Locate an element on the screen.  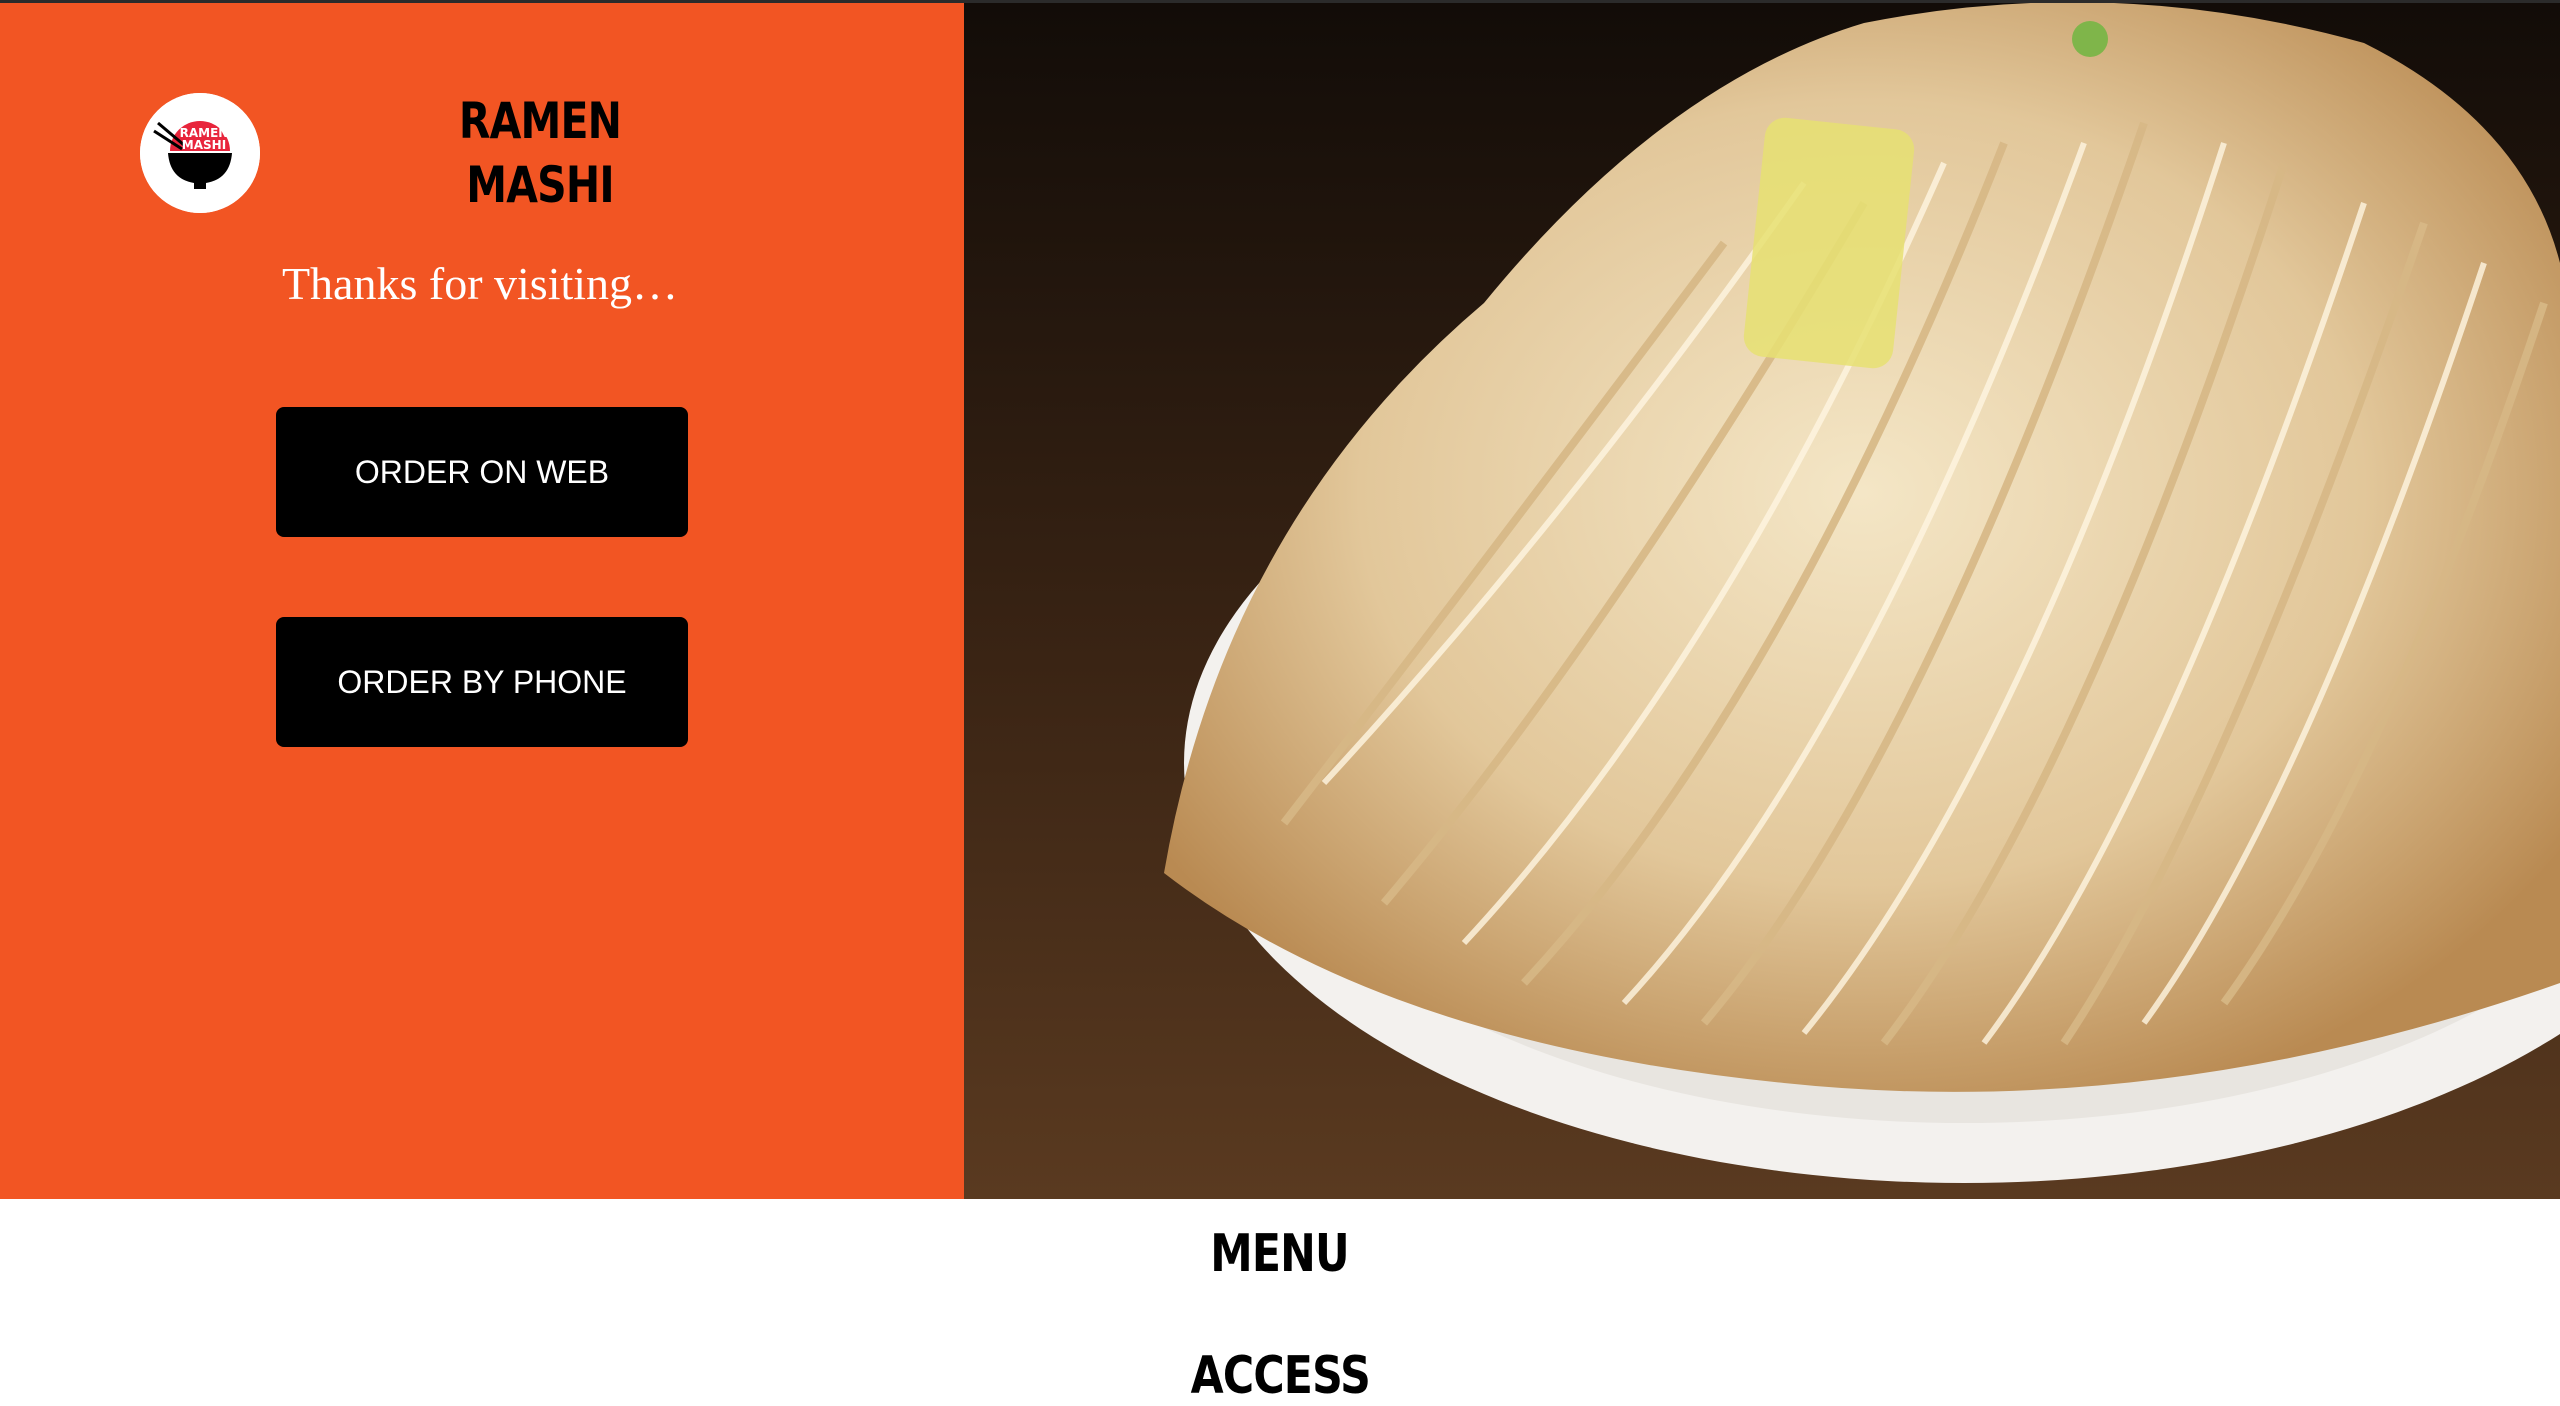
order-by-phone-button: ORDER BY PHONE is located at coordinates (482, 682).